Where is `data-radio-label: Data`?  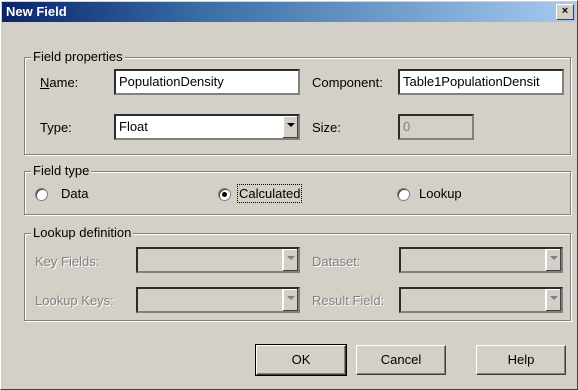
data-radio-label: Data is located at coordinates (74, 193).